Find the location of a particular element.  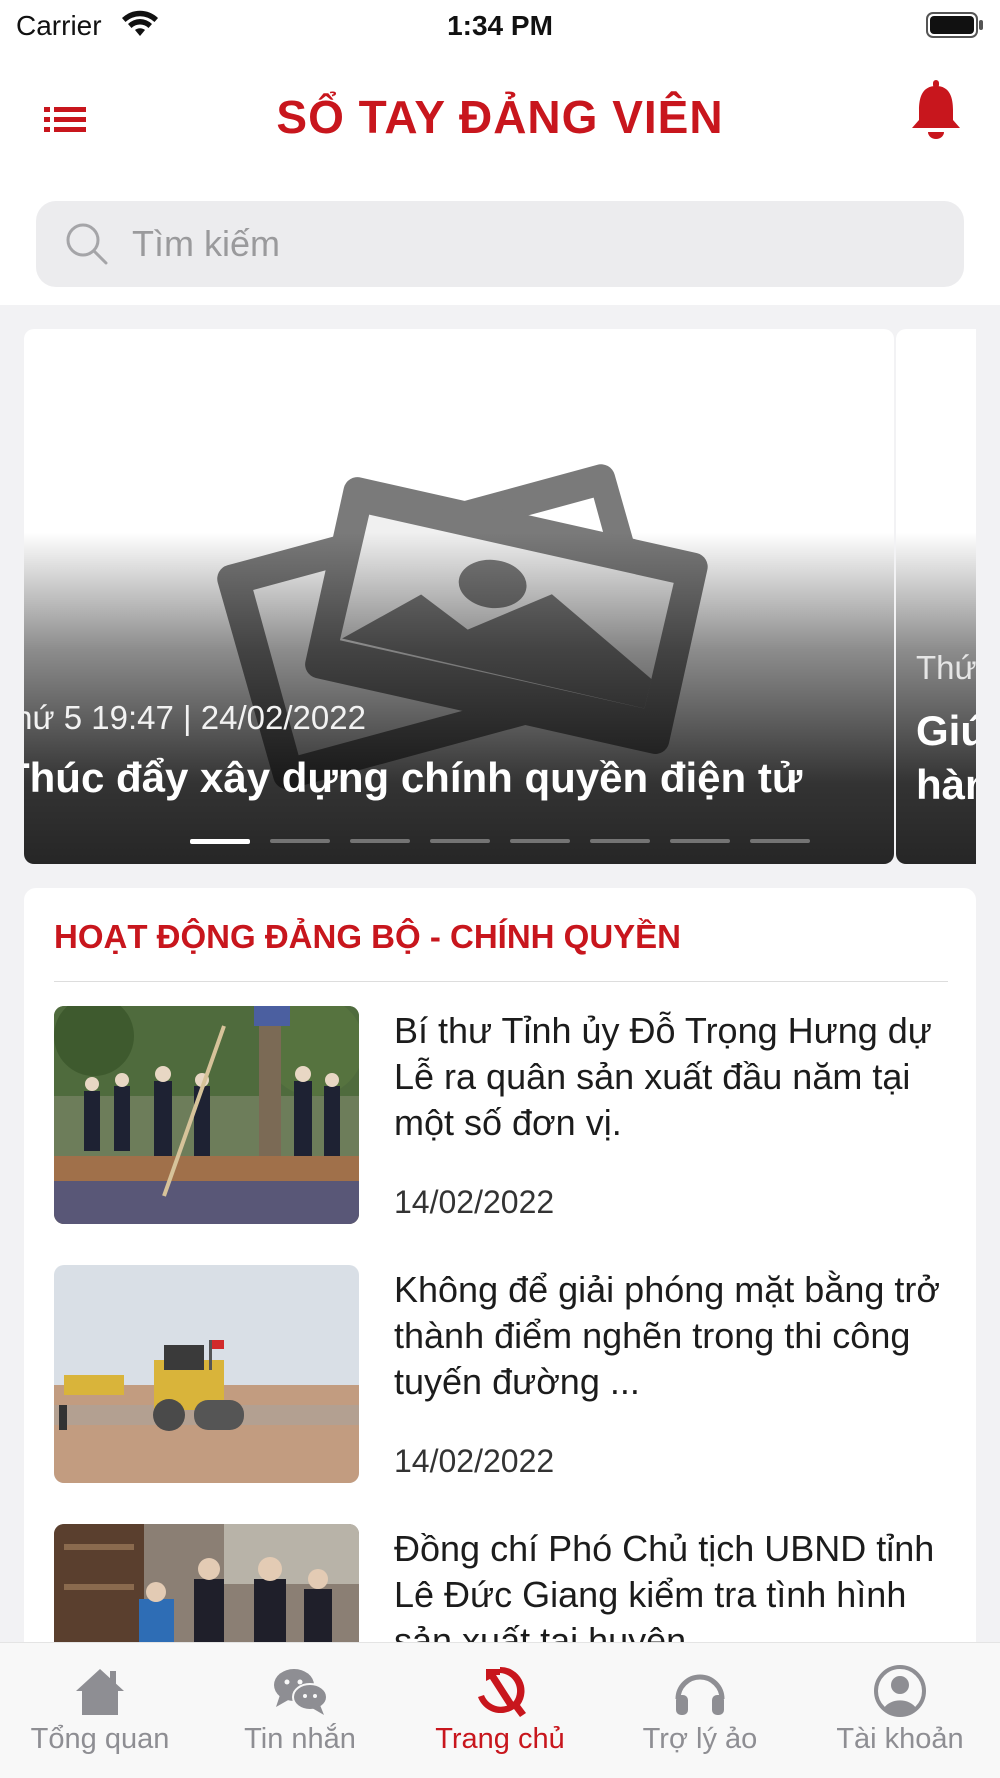

bell-icon is located at coordinates (936, 109).